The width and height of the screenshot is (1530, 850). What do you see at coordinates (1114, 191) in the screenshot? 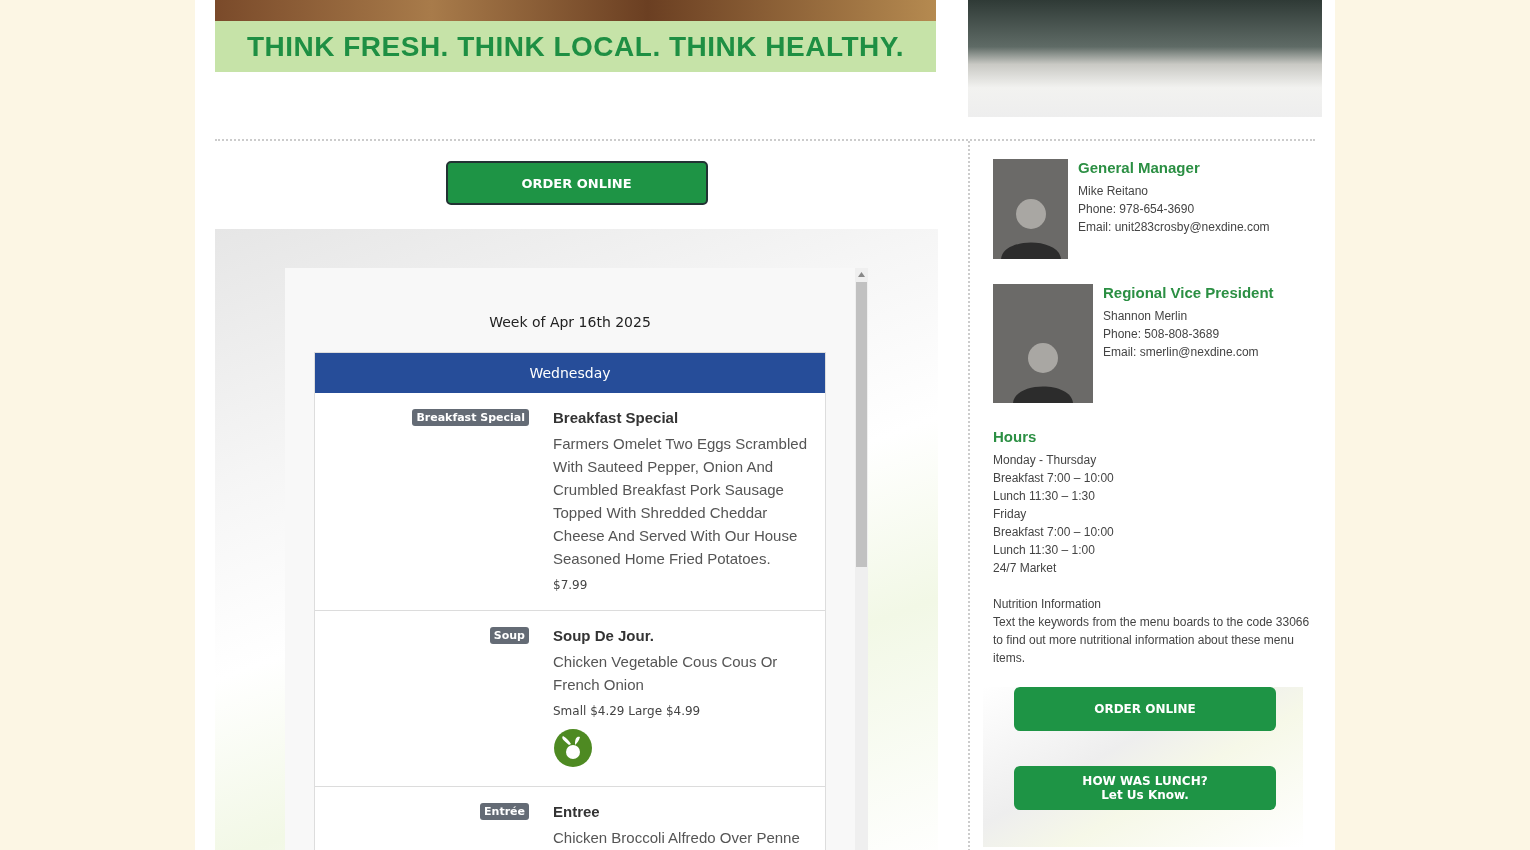
I see `contact-name: Mike Reitano` at bounding box center [1114, 191].